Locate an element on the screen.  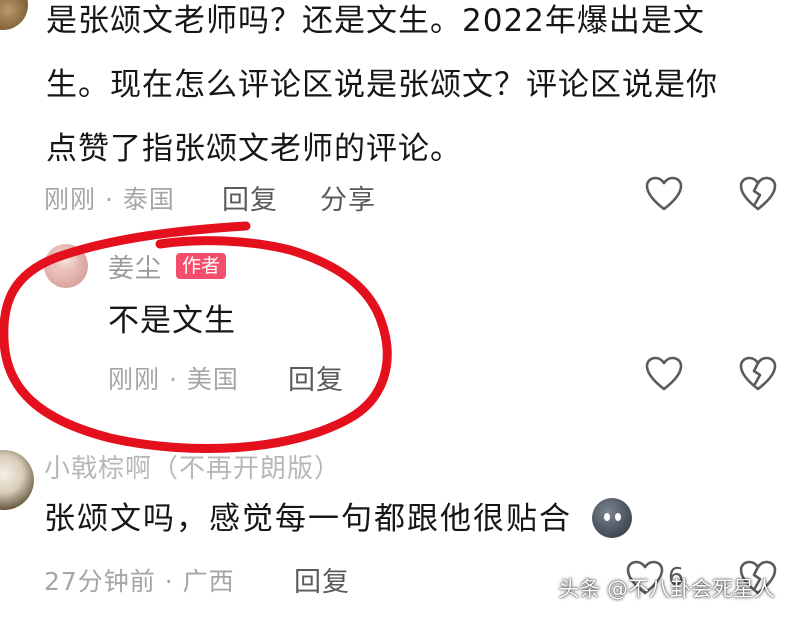
author-badge: 作者 is located at coordinates (201, 266).